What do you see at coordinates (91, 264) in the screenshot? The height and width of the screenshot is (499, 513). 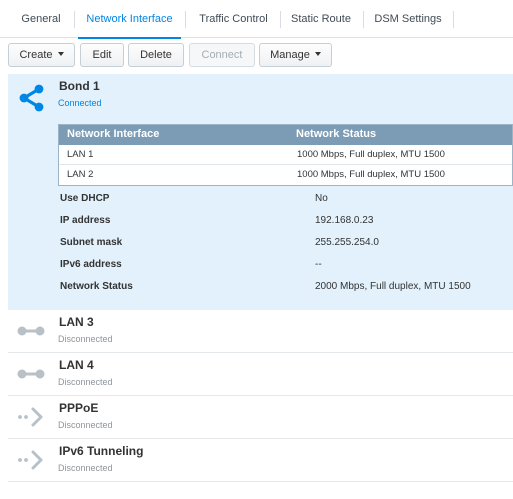 I see `detail-label-ipv6-address: IPv6 address` at bounding box center [91, 264].